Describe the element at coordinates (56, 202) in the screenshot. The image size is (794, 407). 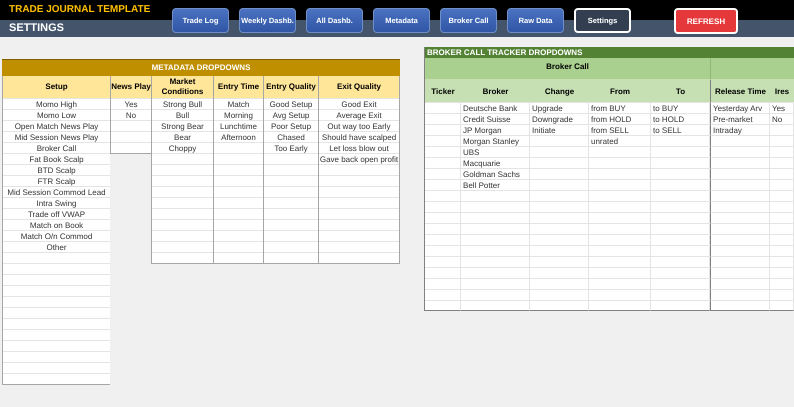
I see `table-cell: Intra Swing` at that location.